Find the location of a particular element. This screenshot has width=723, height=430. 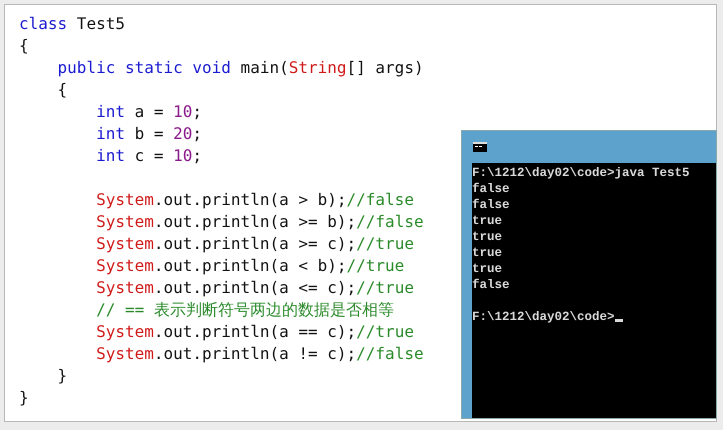

console-line: F:\1212\day02\code>java Test5 is located at coordinates (581, 173).